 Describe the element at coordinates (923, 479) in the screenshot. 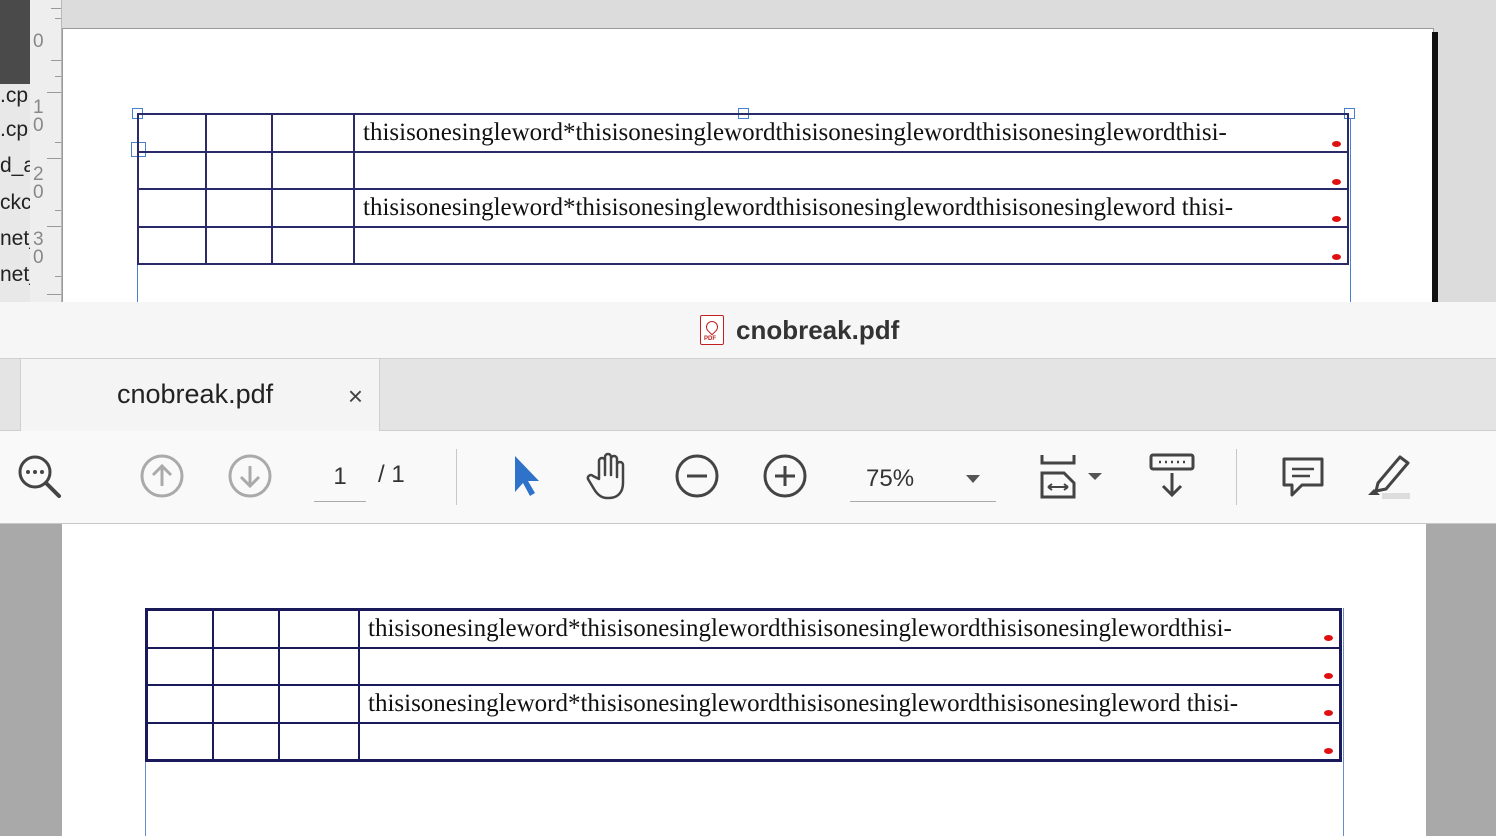

I see `zoom-select: 75%` at that location.